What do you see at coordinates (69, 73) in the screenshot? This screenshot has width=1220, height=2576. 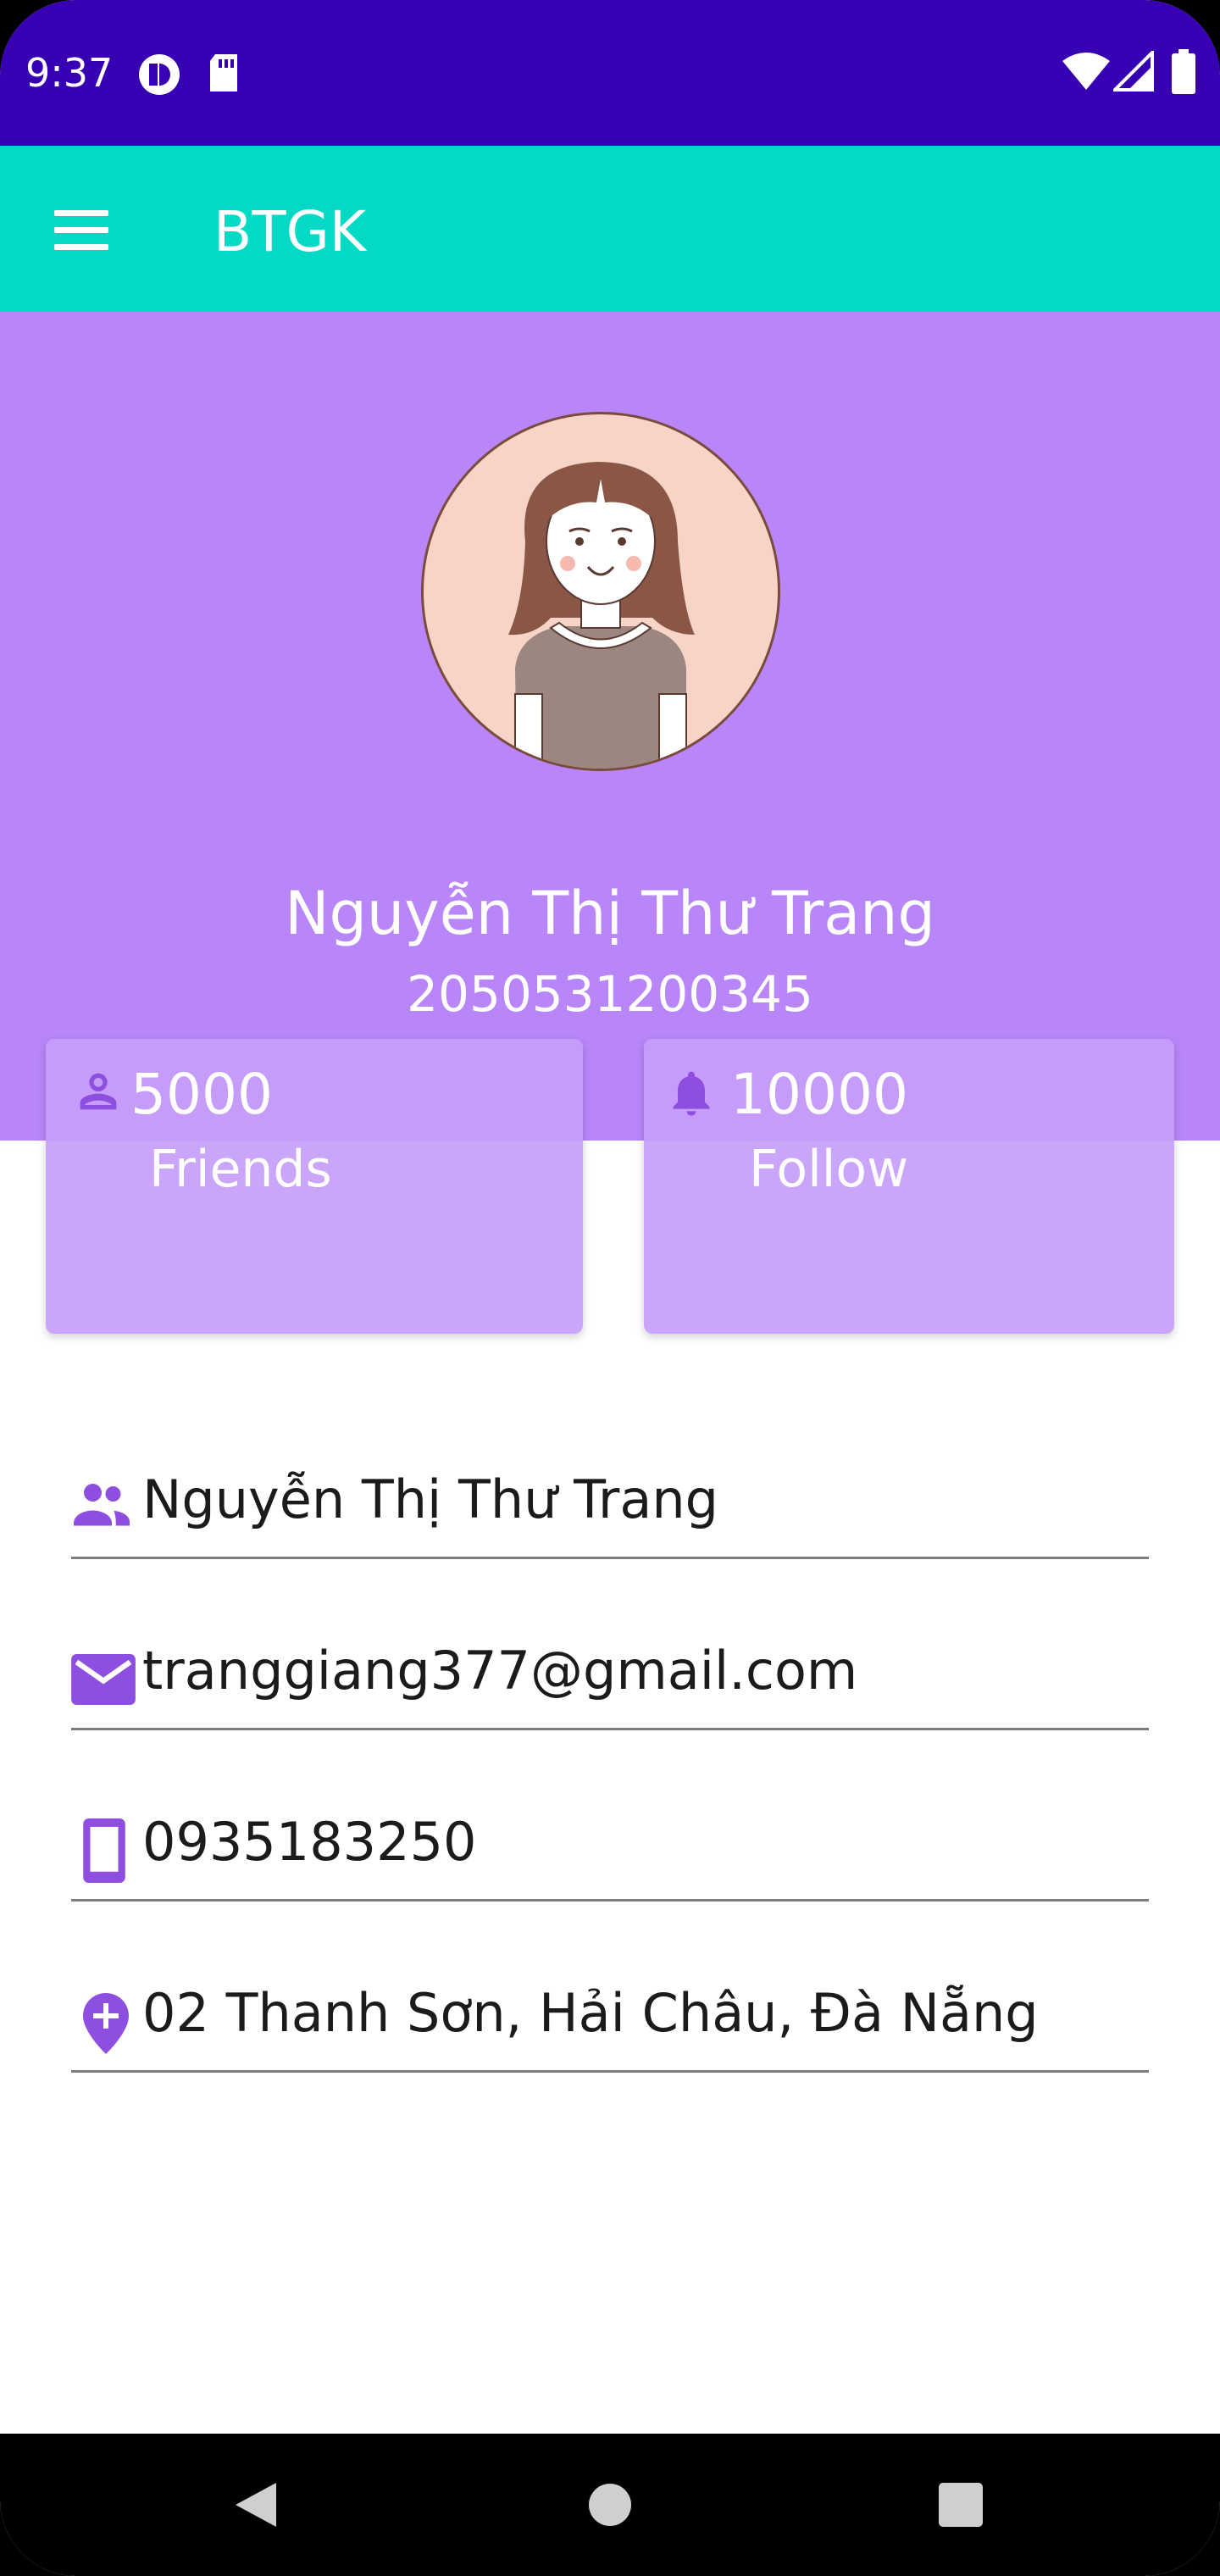 I see `status-time: 9:37` at bounding box center [69, 73].